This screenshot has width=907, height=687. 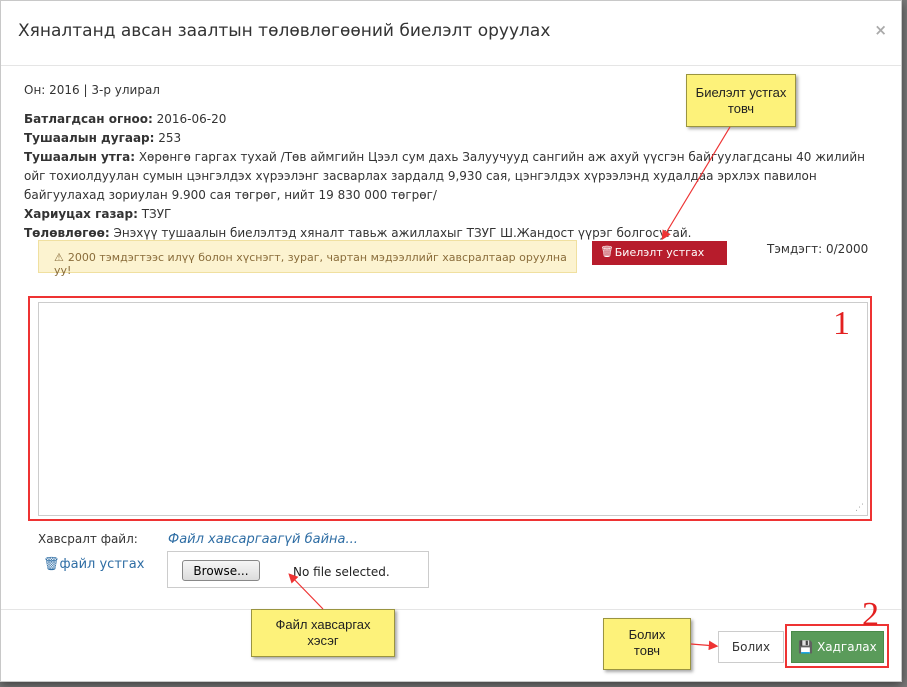 I want to click on modal-footer-divider, so click(x=451, y=609).